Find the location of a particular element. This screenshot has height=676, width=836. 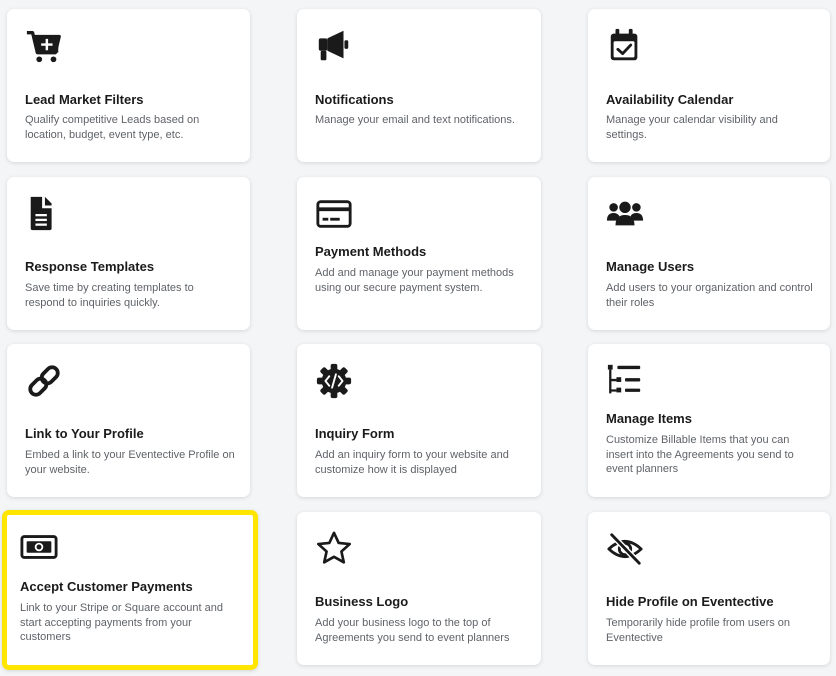

card-title: Manage Users is located at coordinates (650, 266).